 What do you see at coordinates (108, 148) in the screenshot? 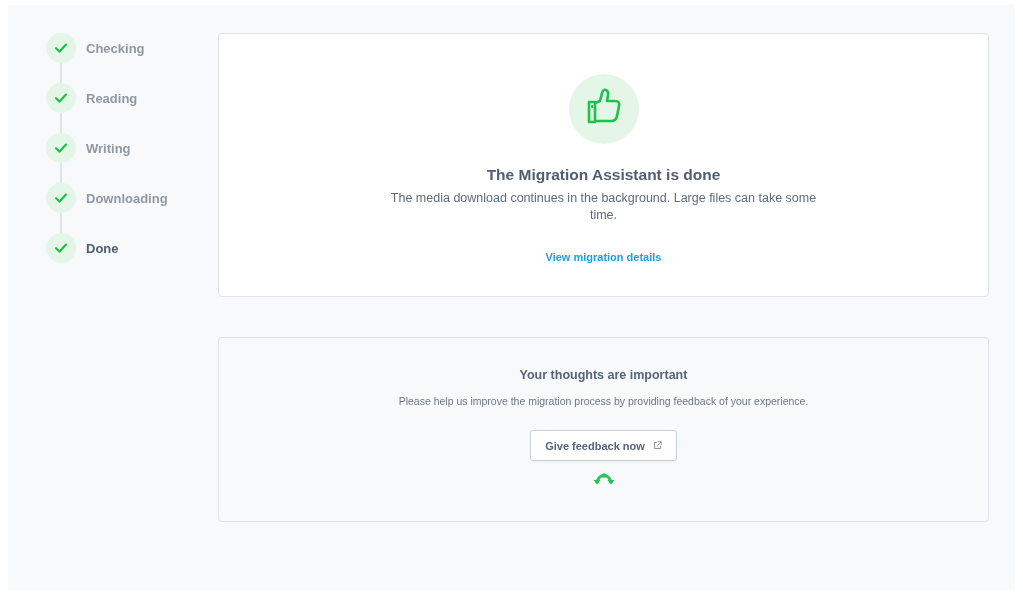
I see `step-label: Writing` at bounding box center [108, 148].